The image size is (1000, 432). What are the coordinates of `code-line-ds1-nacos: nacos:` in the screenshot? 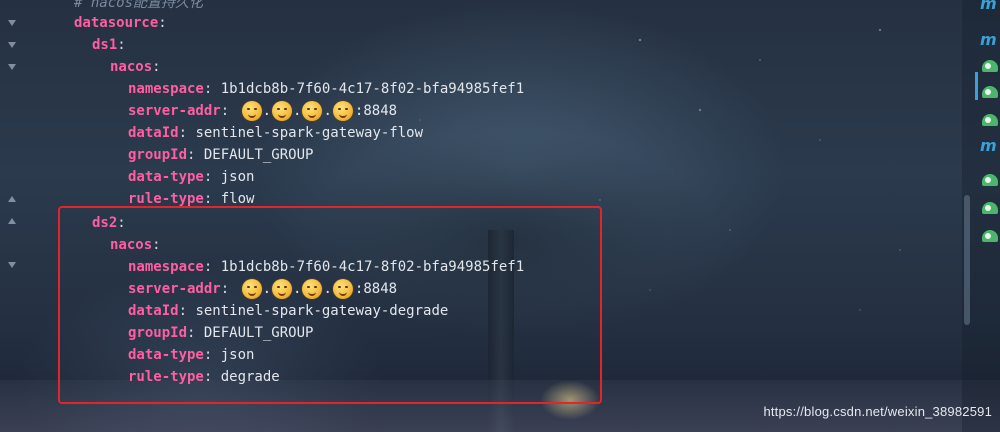 It's located at (135, 67).